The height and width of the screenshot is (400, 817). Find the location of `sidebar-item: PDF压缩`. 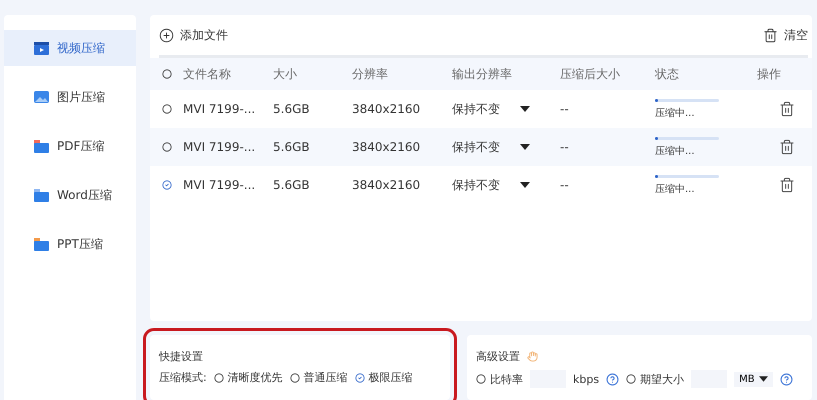

sidebar-item: PDF压缩 is located at coordinates (70, 146).